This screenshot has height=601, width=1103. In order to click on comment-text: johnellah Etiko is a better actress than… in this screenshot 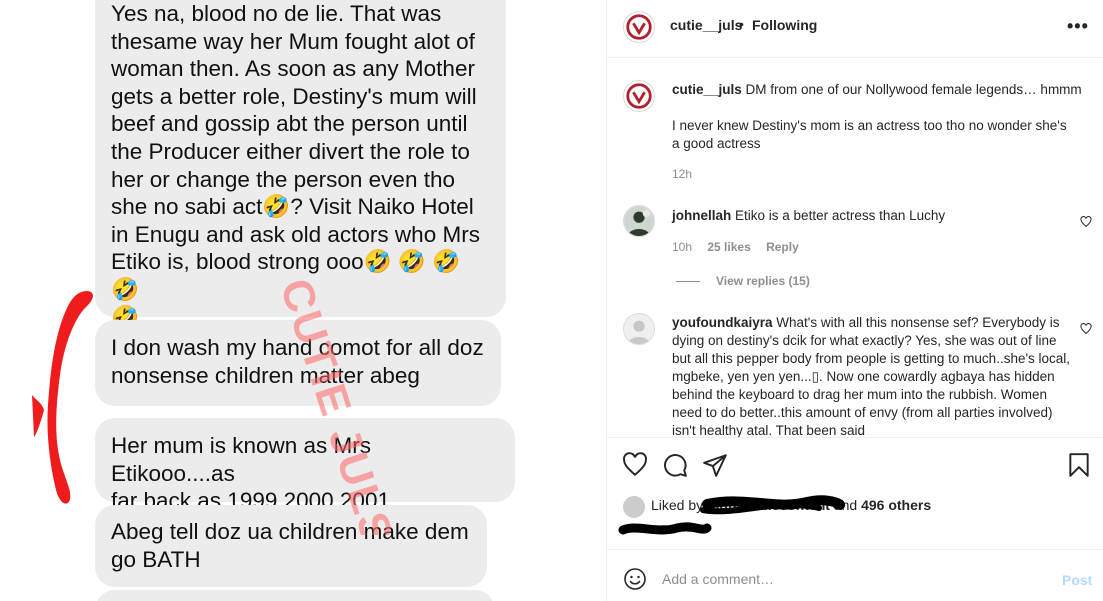, I will do `click(872, 216)`.